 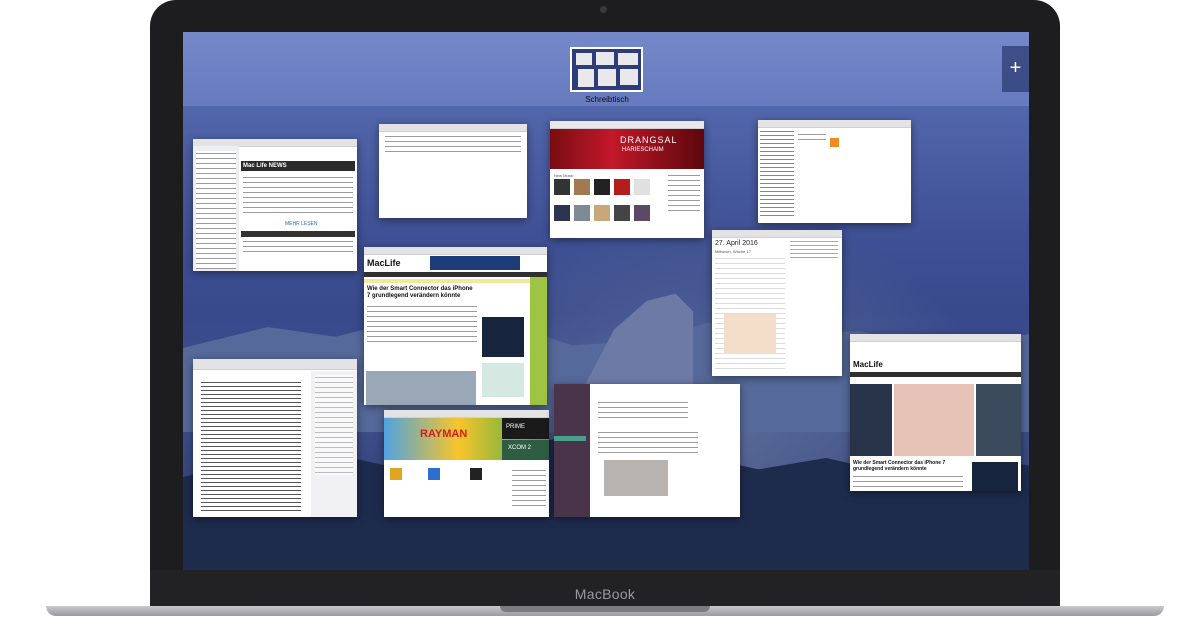 I want to click on macbook-notch, so click(x=605, y=609).